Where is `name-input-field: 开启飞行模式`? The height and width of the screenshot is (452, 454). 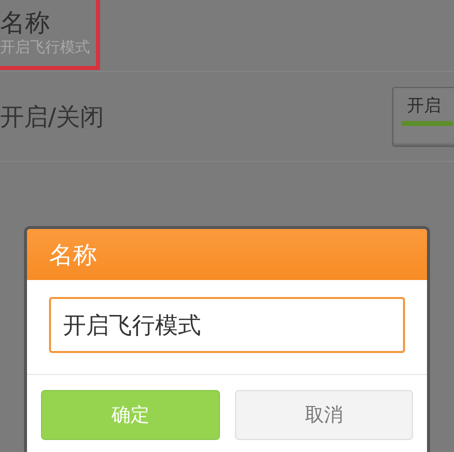
name-input-field: 开启飞行模式 is located at coordinates (227, 325).